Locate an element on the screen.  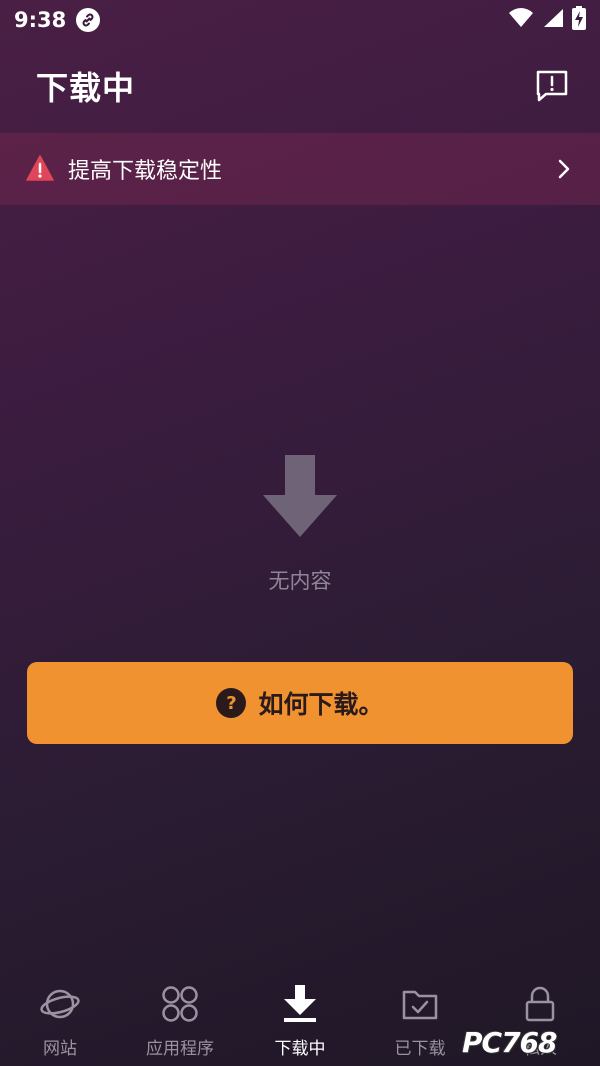
watermark-logo: PC768 is located at coordinates (530, 1042).